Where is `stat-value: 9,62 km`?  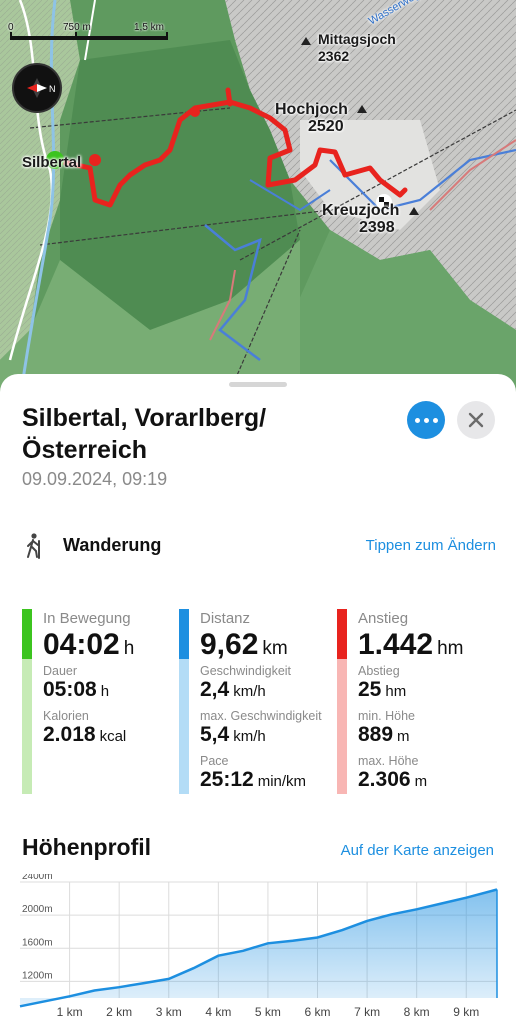
stat-value: 9,62 km is located at coordinates (244, 644).